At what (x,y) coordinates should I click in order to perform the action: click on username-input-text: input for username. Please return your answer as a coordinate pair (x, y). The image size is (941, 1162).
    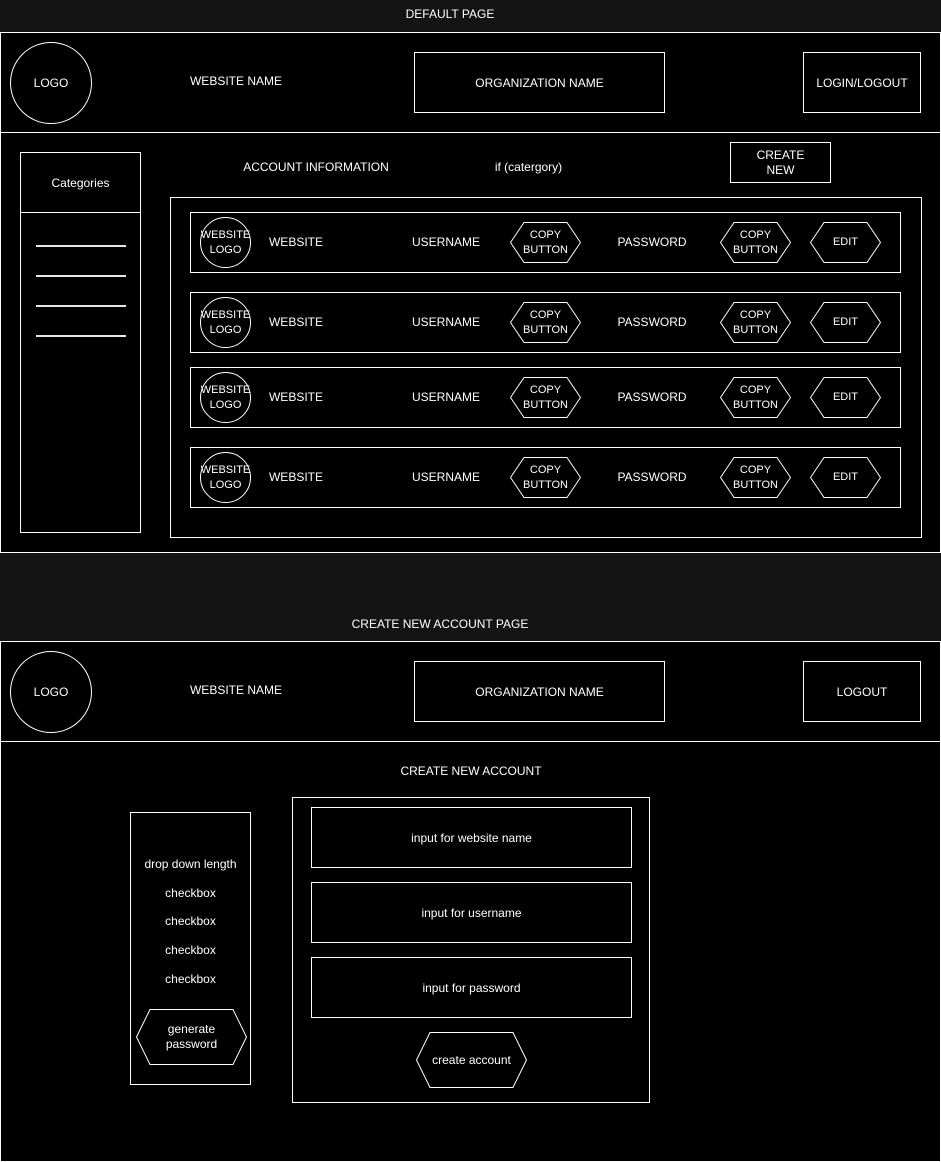
    Looking at the image, I should click on (471, 912).